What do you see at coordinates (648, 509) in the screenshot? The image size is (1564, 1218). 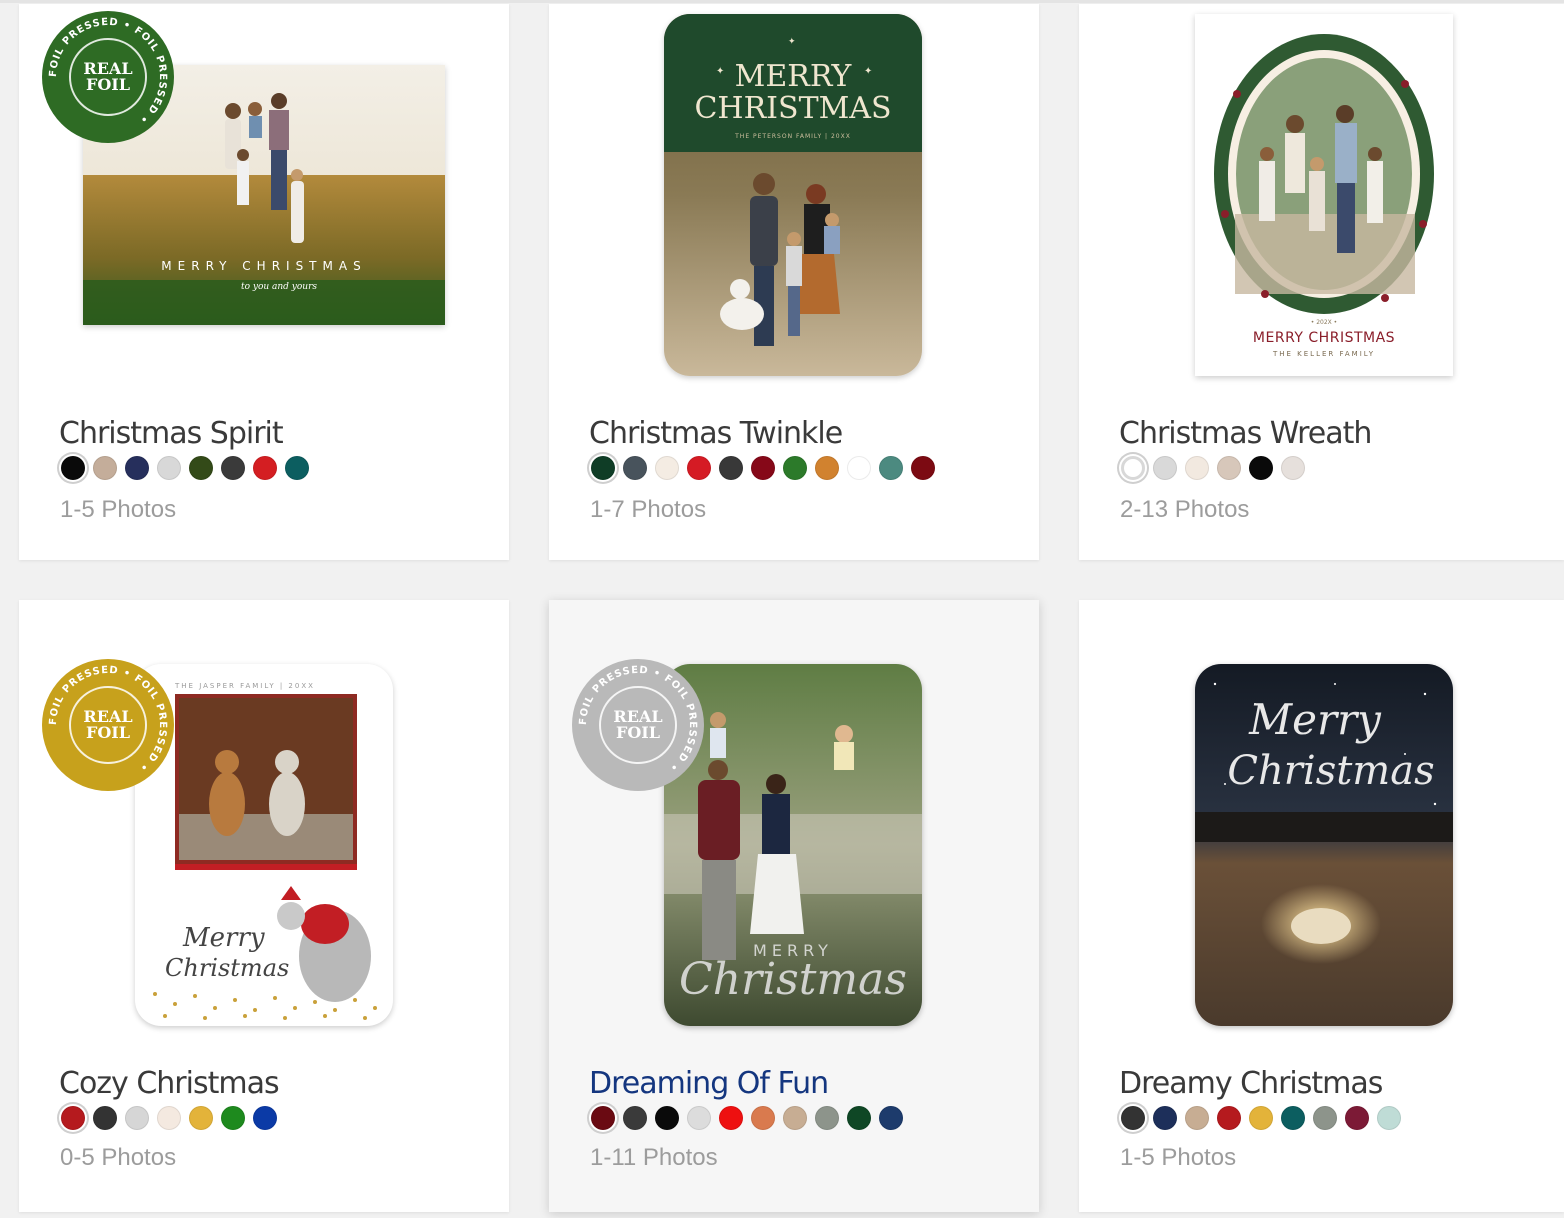 I see `photo-count: 1-7 Photos` at bounding box center [648, 509].